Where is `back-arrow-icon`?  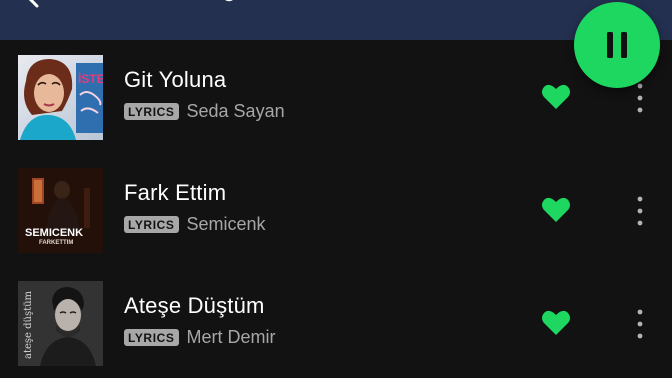
back-arrow-icon is located at coordinates (33, 4).